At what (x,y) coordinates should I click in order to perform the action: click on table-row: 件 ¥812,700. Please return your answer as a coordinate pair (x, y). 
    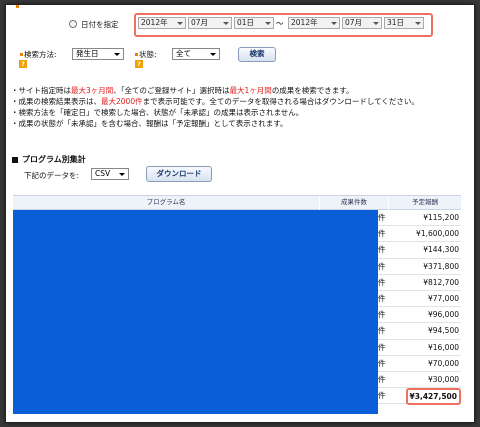
    Looking at the image, I should click on (419, 283).